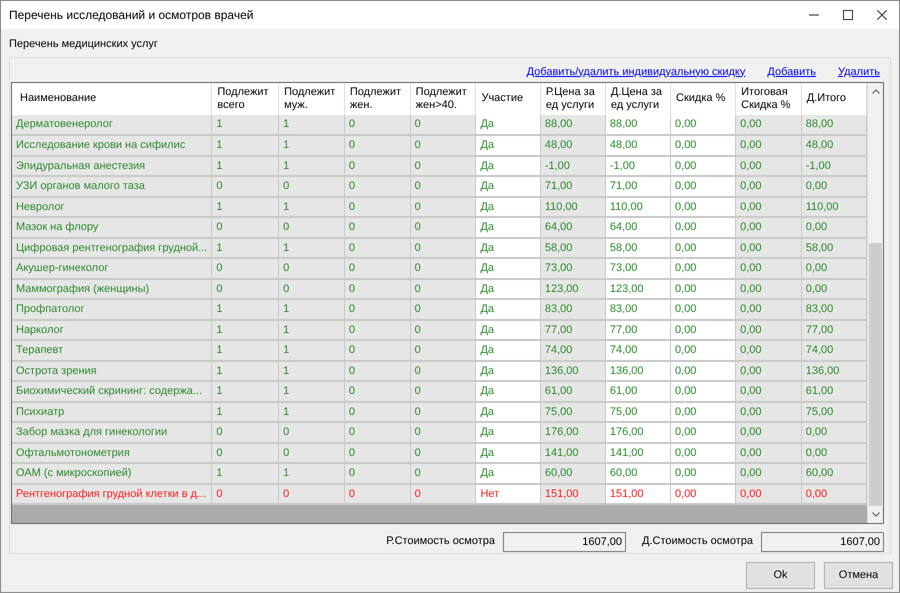  What do you see at coordinates (876, 91) in the screenshot?
I see `scroll-up-icon` at bounding box center [876, 91].